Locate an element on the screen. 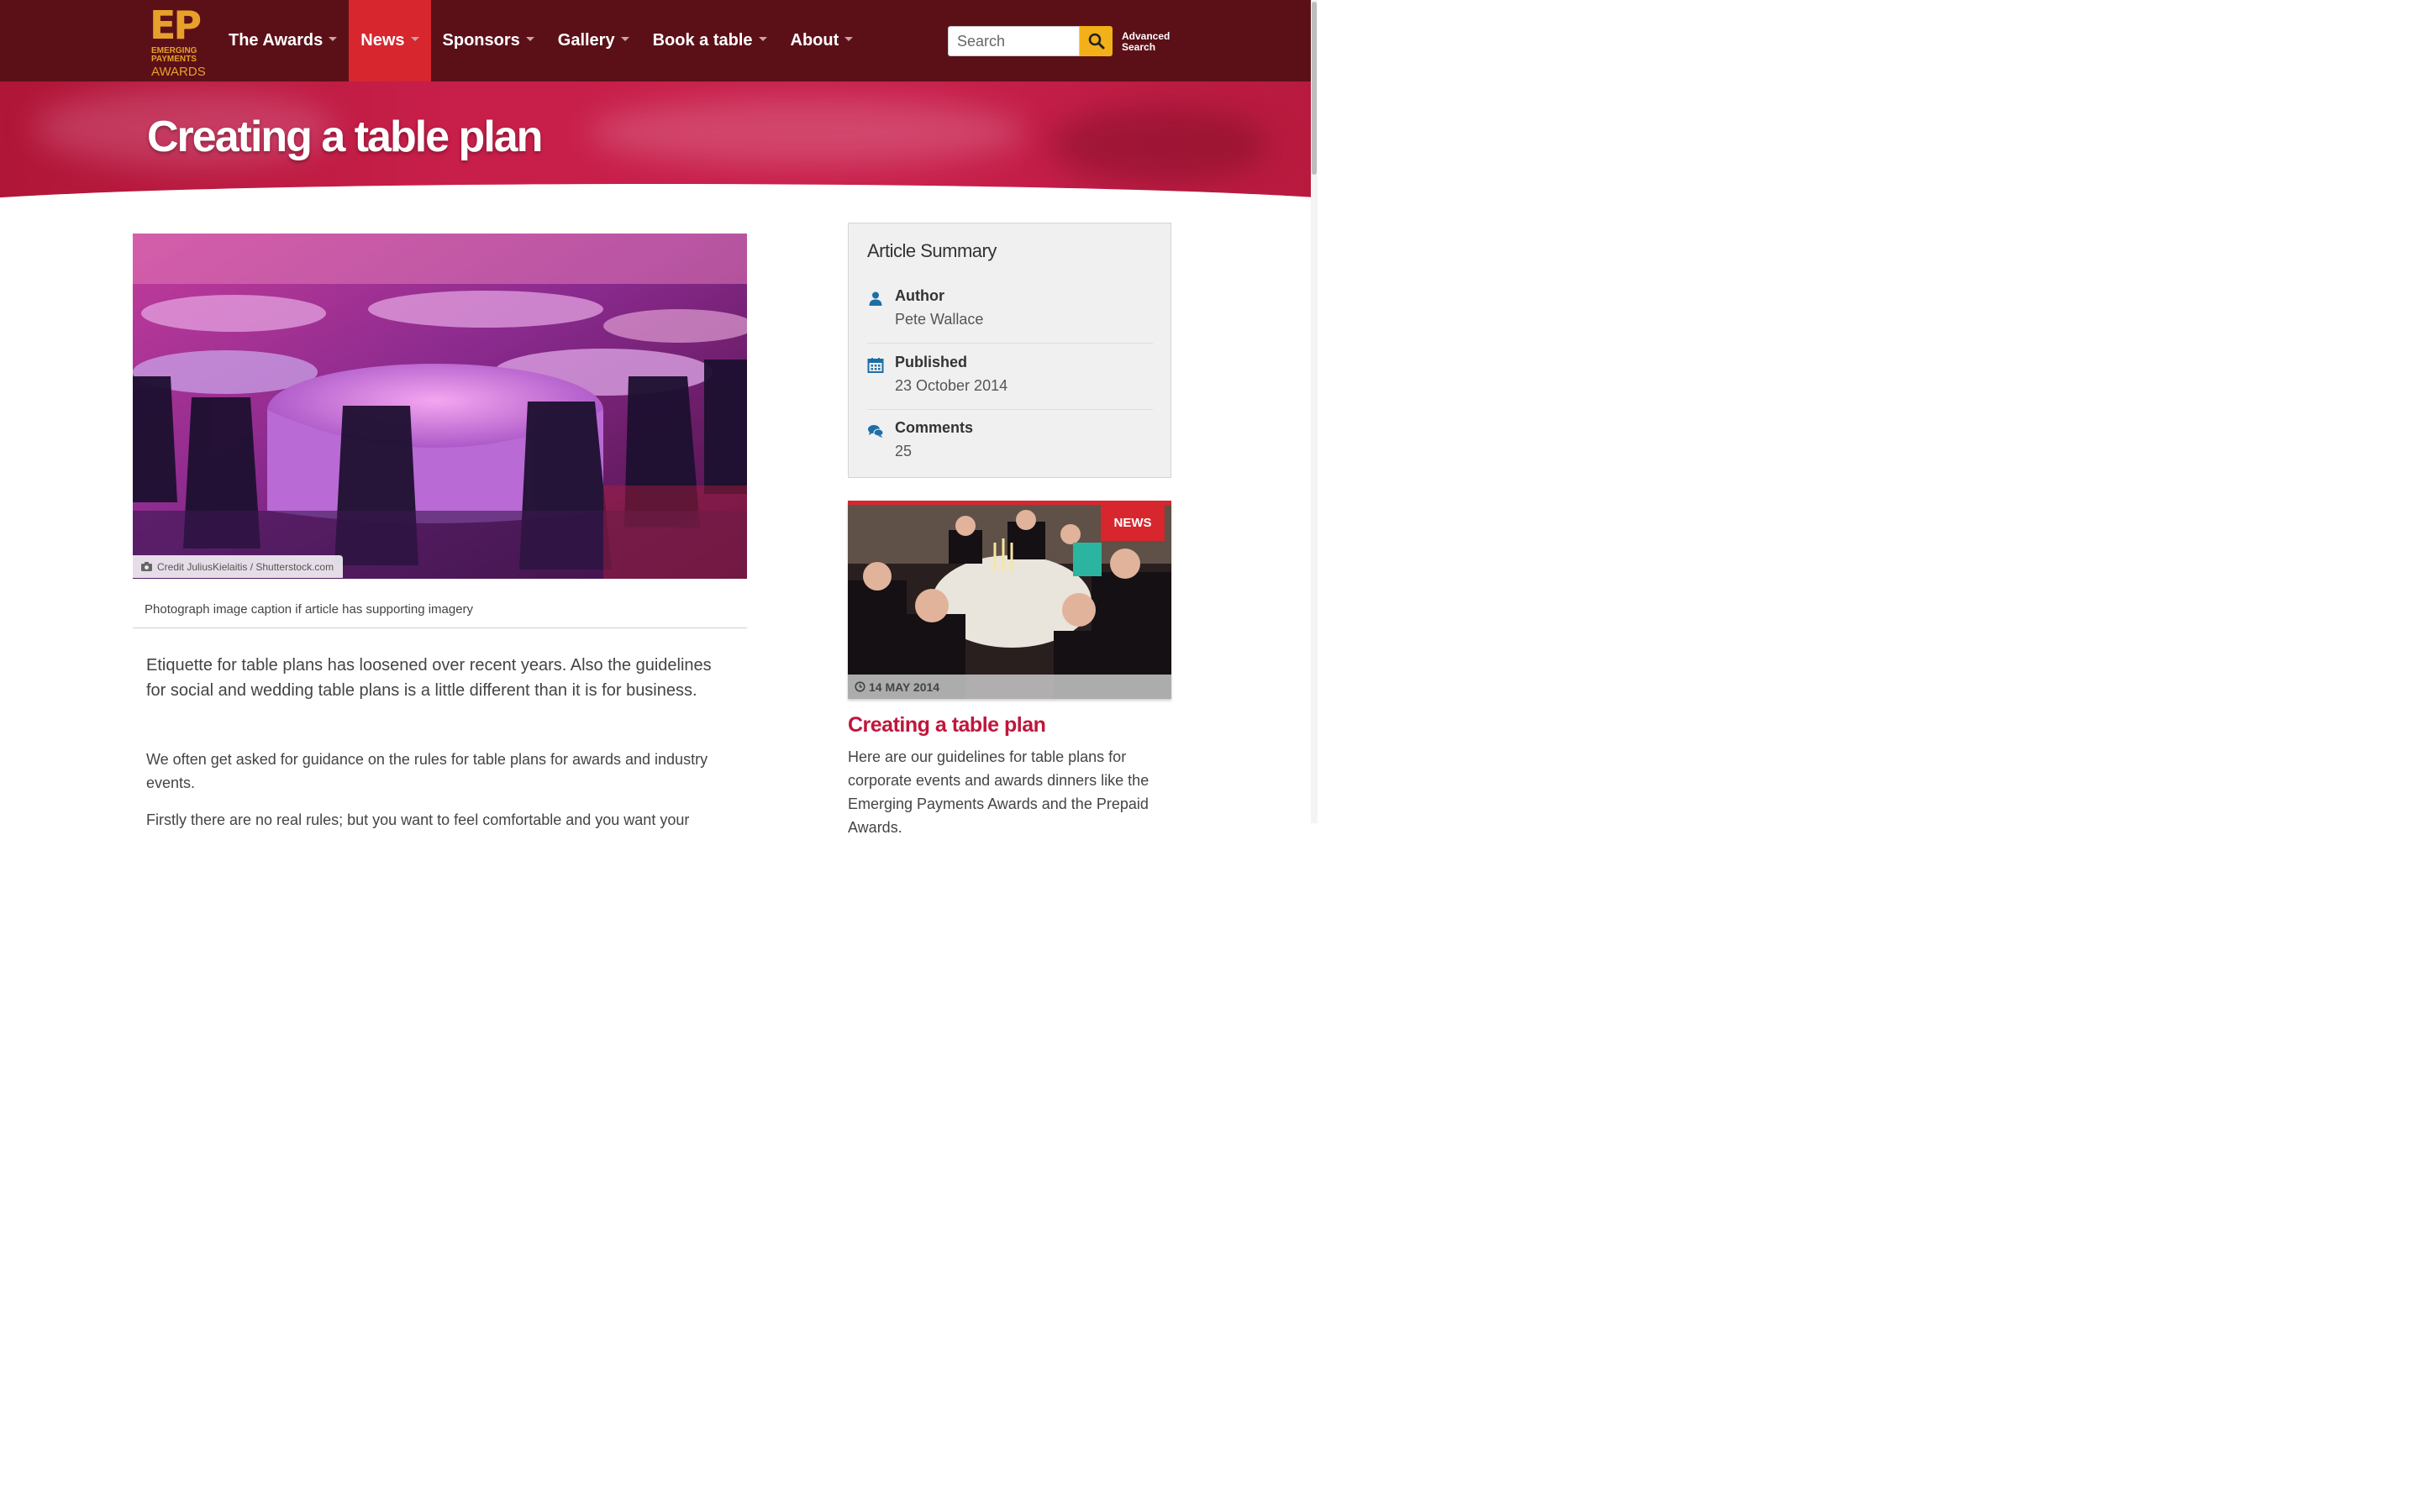 The height and width of the screenshot is (1512, 2420). nav-item-news: News is located at coordinates (390, 40).